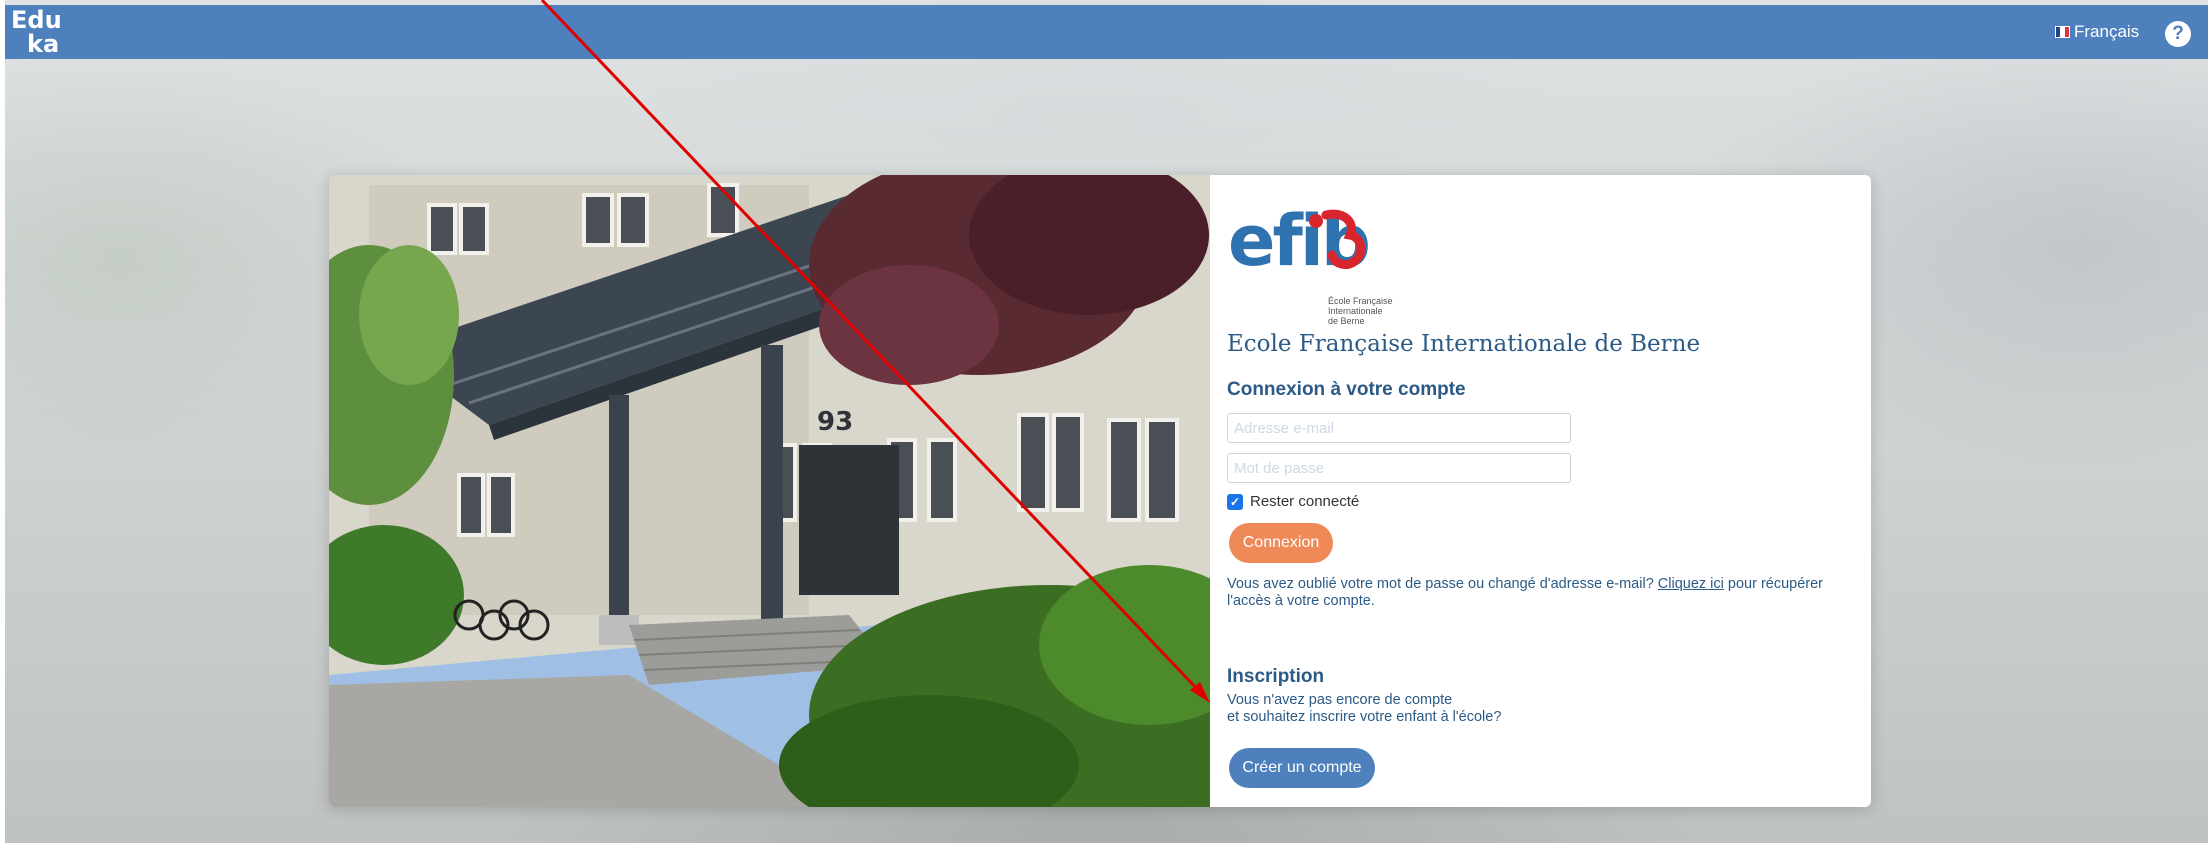  Describe the element at coordinates (1106, 32) in the screenshot. I see `top-navigation-bar: Edu ka Français ?` at that location.